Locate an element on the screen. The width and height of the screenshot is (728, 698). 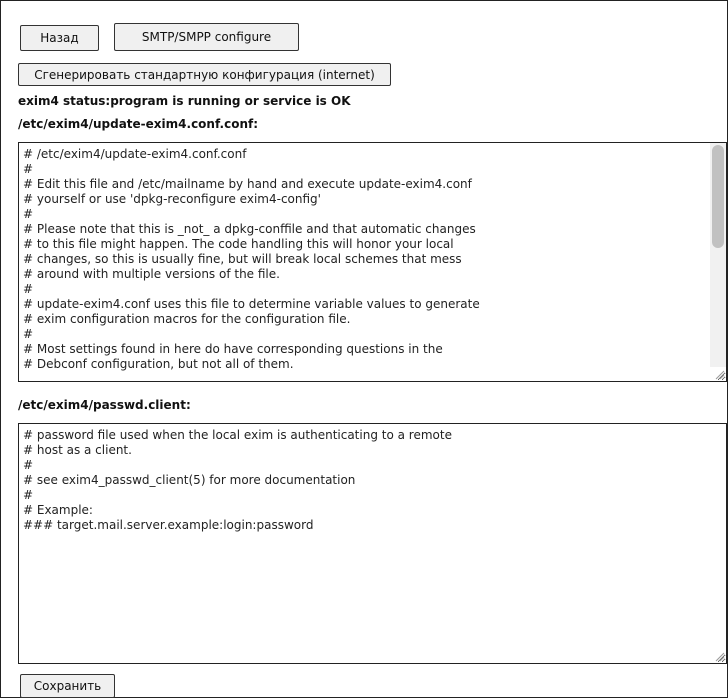
scroll-thumb is located at coordinates (718, 196).